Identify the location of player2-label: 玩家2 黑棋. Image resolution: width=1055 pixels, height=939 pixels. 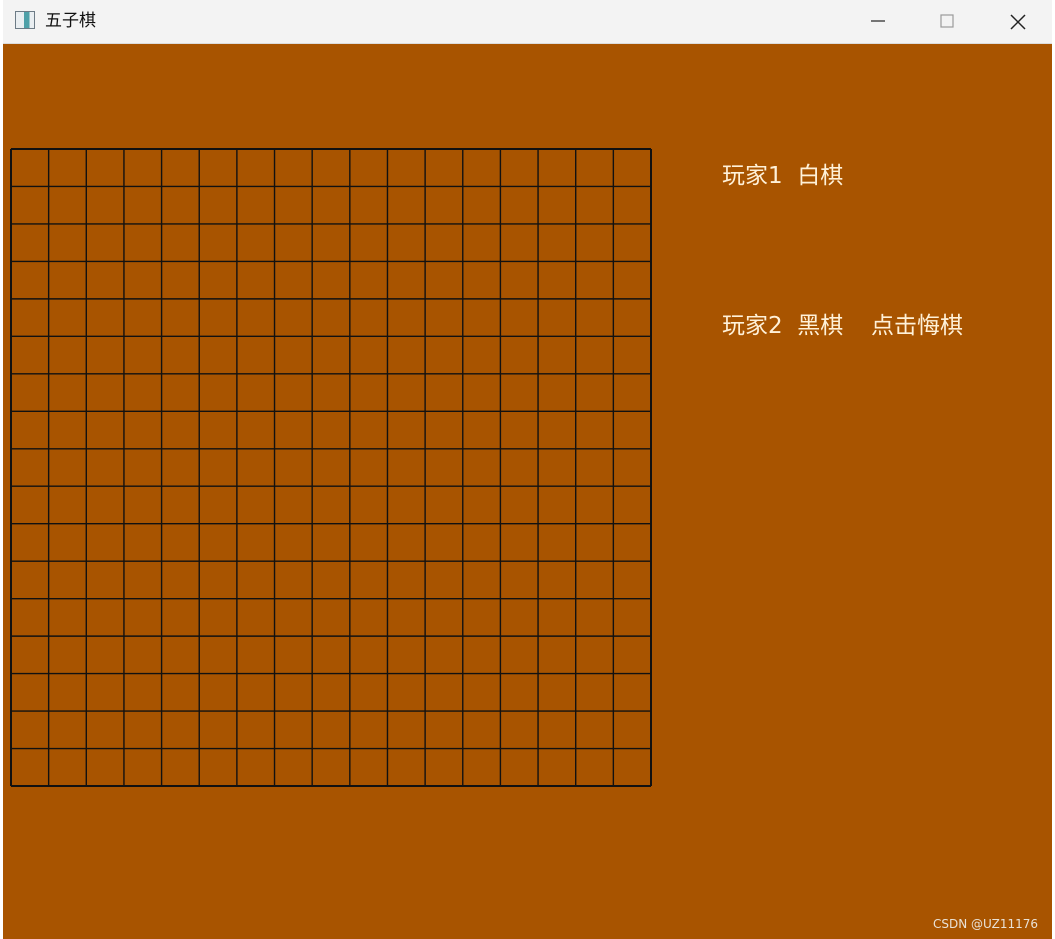
(783, 326).